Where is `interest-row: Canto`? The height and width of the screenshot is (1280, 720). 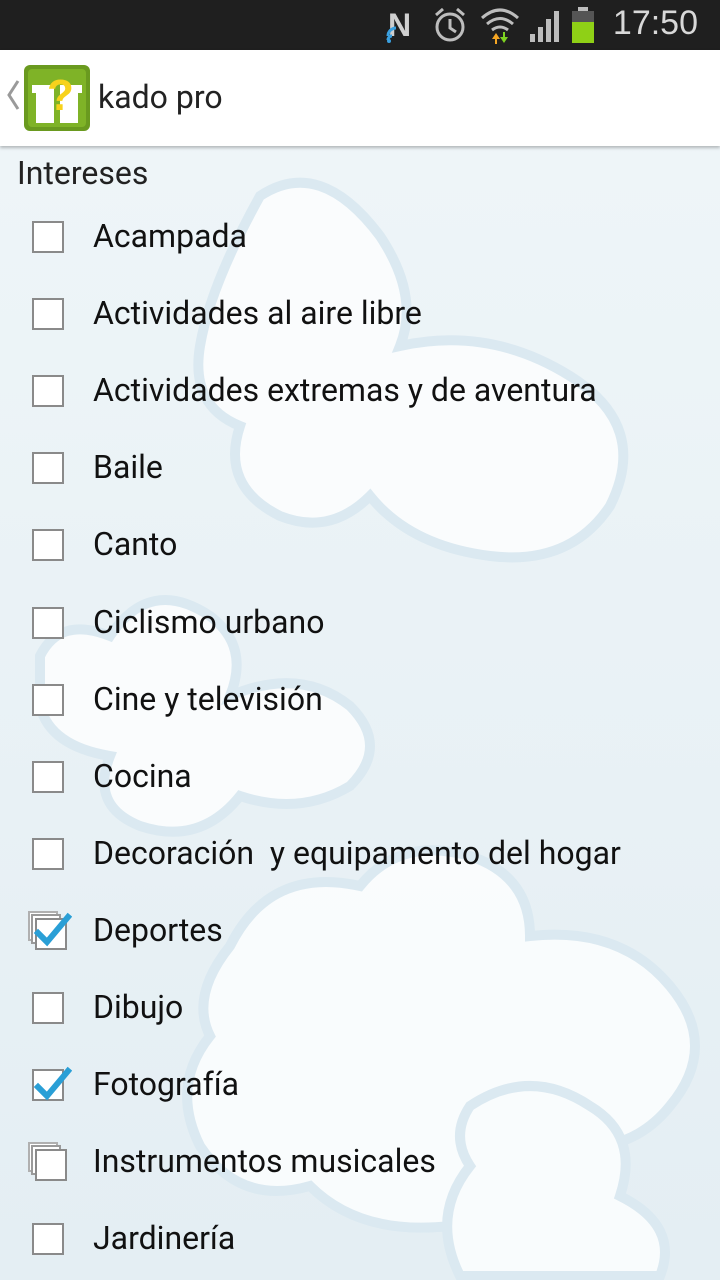
interest-row: Canto is located at coordinates (360, 545).